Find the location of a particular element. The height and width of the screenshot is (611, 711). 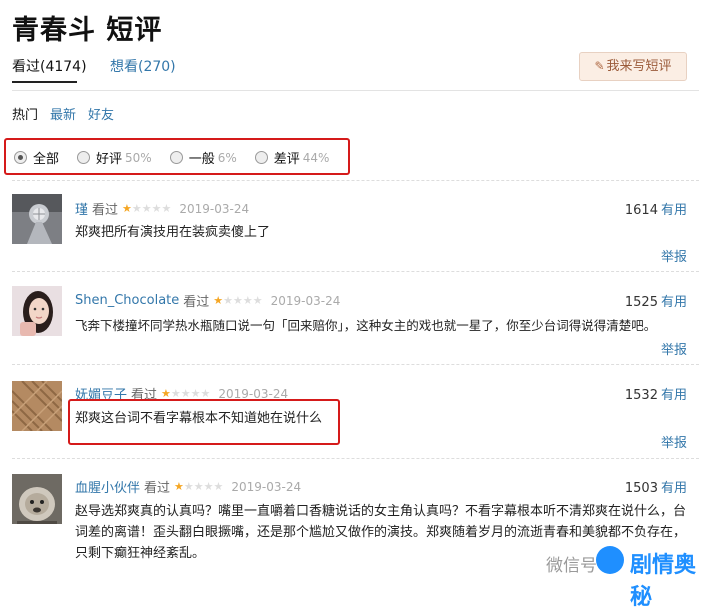

tab-want-to-watch: 想看(270) is located at coordinates (143, 66).